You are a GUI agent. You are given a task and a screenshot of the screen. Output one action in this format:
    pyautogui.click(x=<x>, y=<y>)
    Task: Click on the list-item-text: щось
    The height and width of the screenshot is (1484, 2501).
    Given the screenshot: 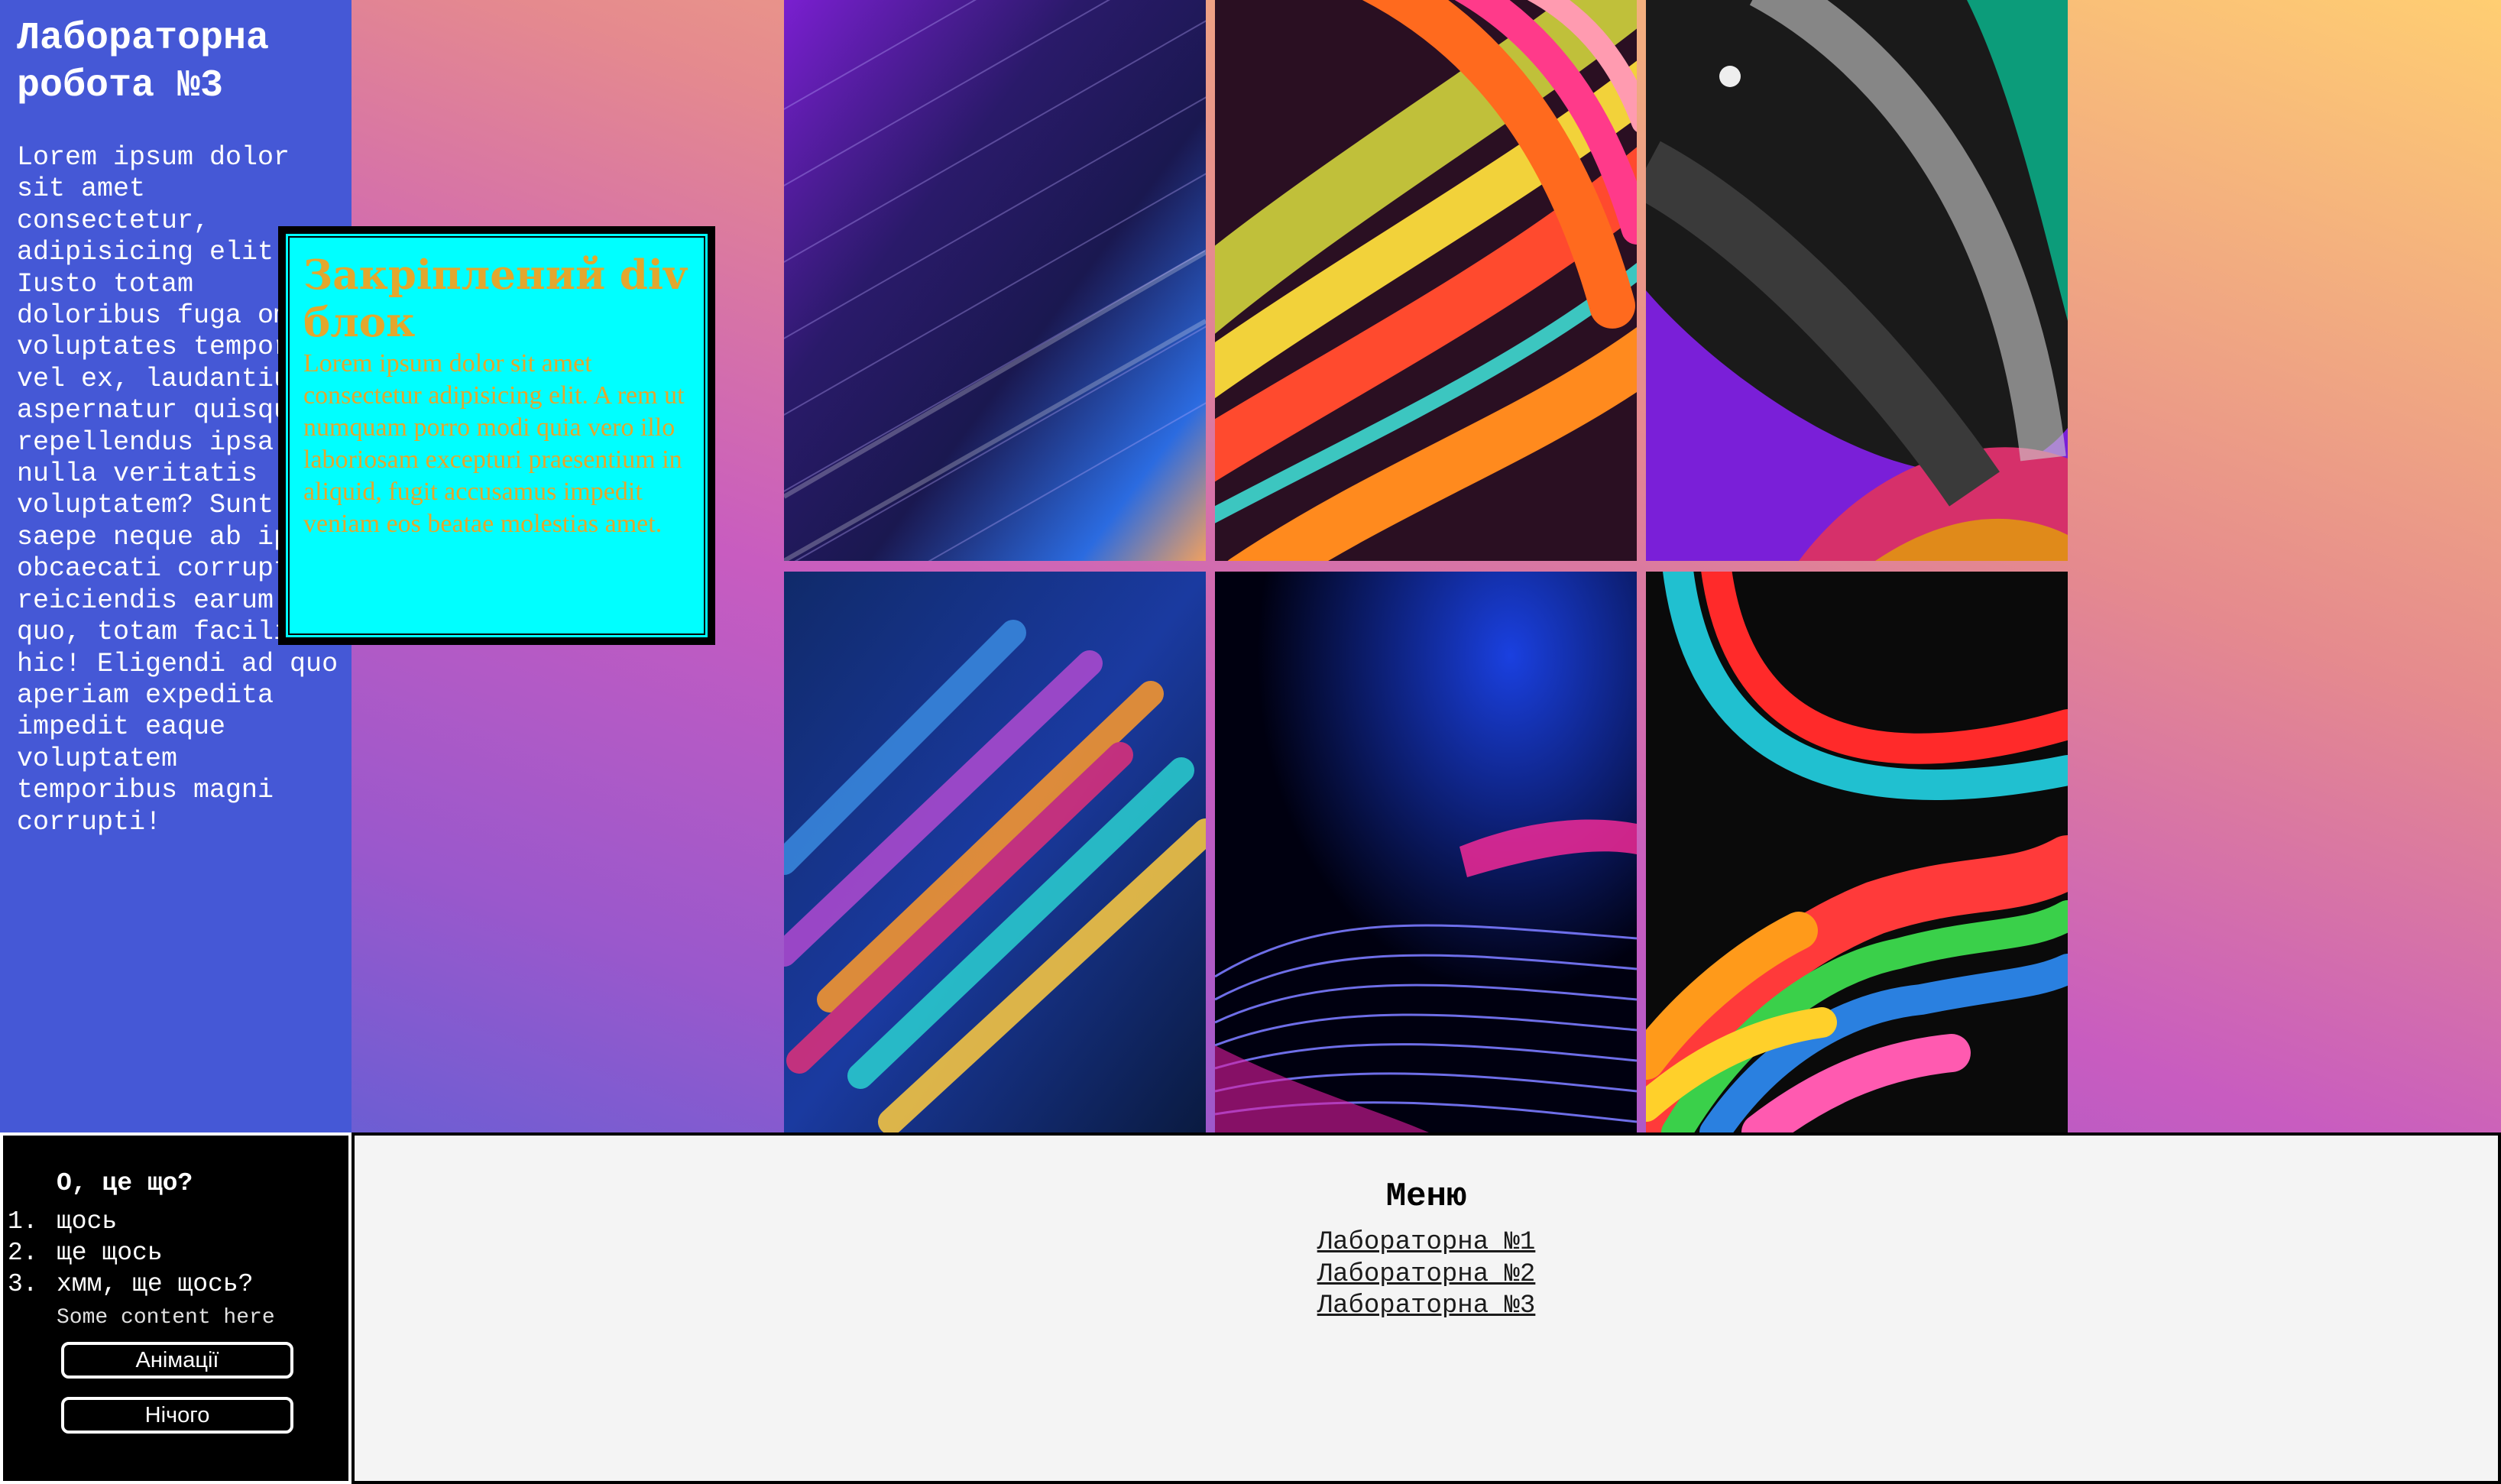 What is the action you would take?
    pyautogui.click(x=87, y=1222)
    